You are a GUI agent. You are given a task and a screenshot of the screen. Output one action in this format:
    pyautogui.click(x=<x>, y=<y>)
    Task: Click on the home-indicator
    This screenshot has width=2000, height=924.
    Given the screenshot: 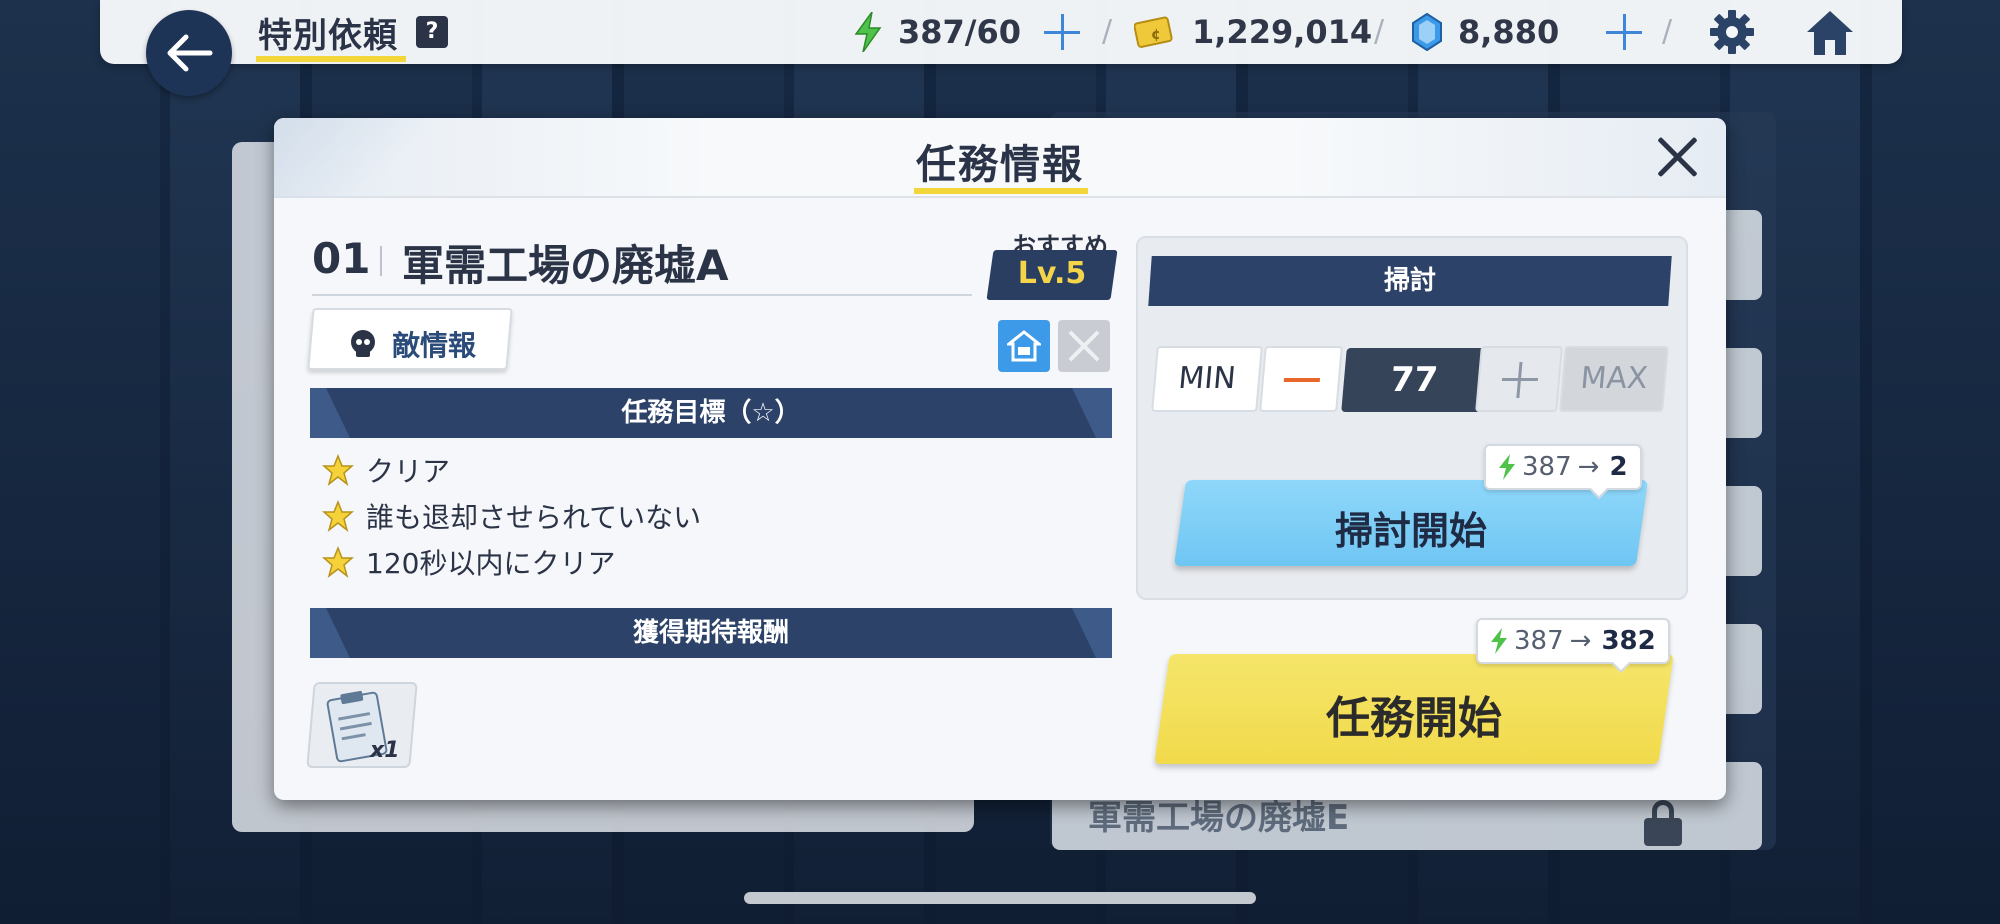 What is the action you would take?
    pyautogui.click(x=1000, y=898)
    